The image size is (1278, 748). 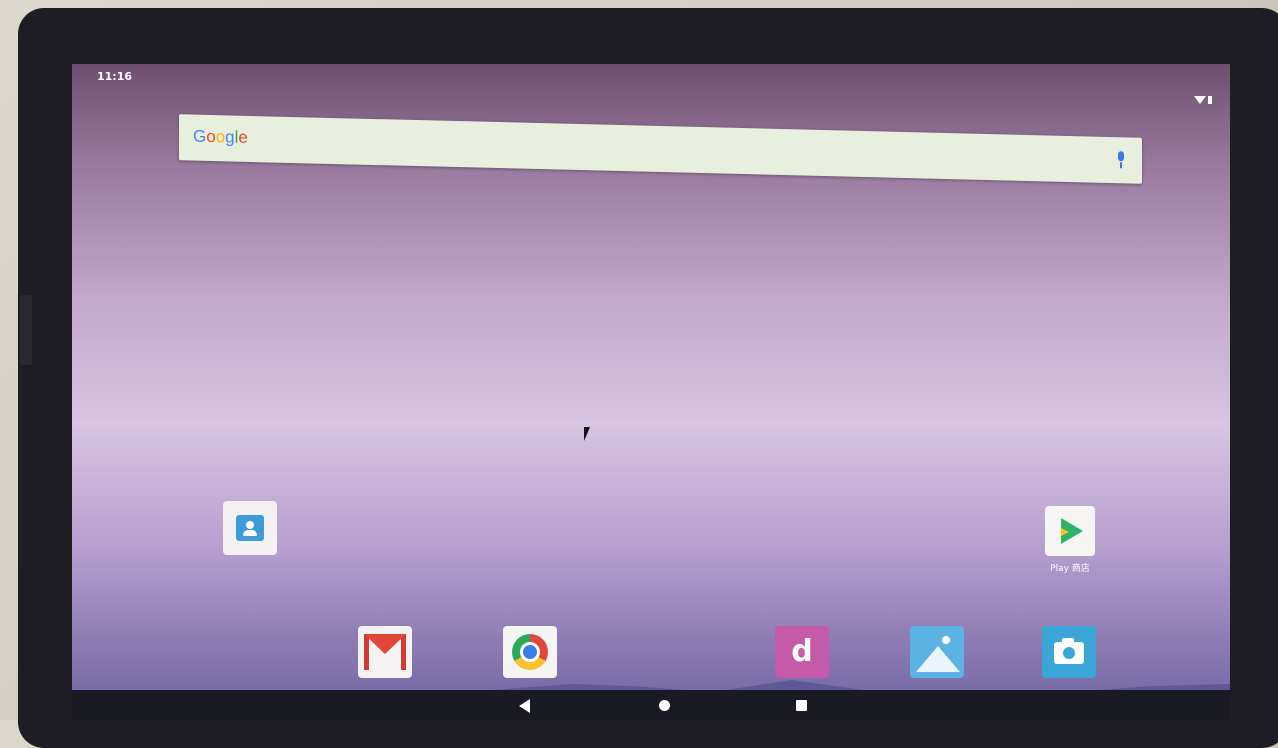 What do you see at coordinates (802, 652) in the screenshot?
I see `music-icon: d` at bounding box center [802, 652].